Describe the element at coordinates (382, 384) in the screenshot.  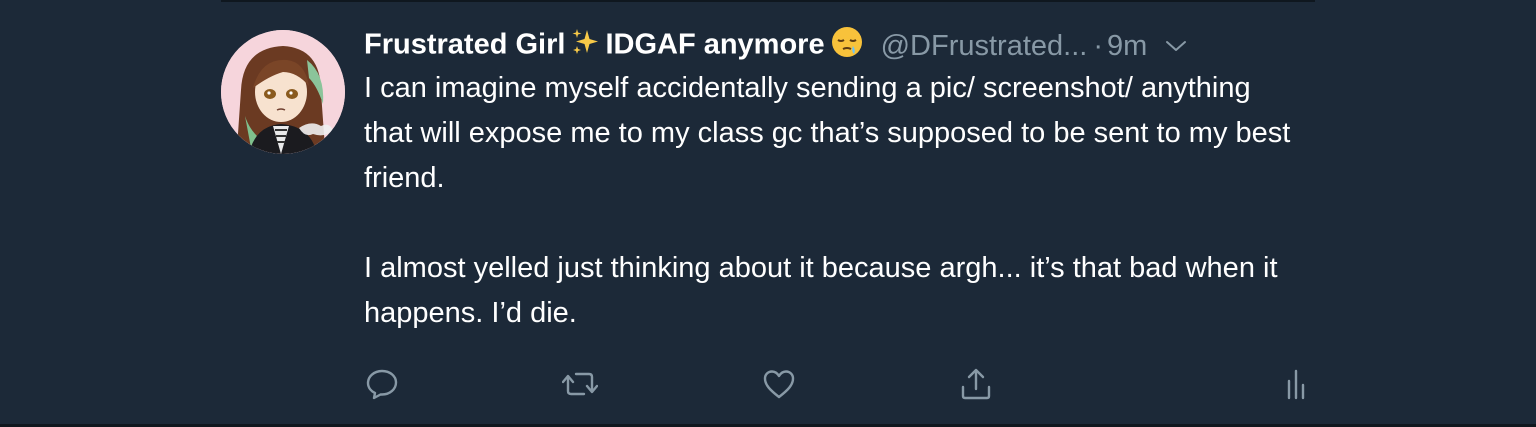
I see `reply-icon` at that location.